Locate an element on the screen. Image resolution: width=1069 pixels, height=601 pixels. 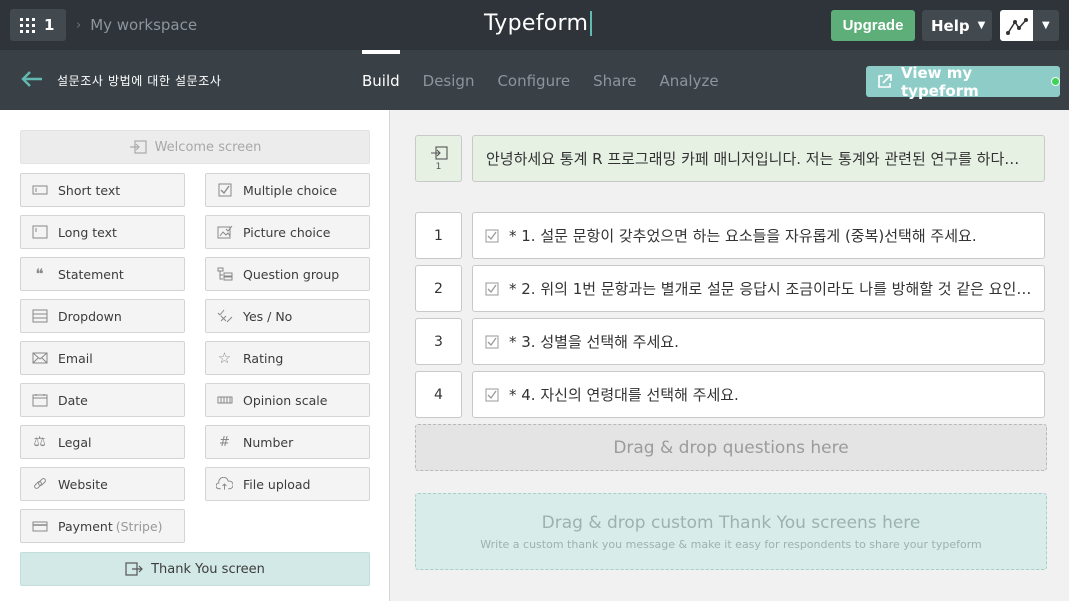
qtype-question-group: Question group is located at coordinates (287, 274).